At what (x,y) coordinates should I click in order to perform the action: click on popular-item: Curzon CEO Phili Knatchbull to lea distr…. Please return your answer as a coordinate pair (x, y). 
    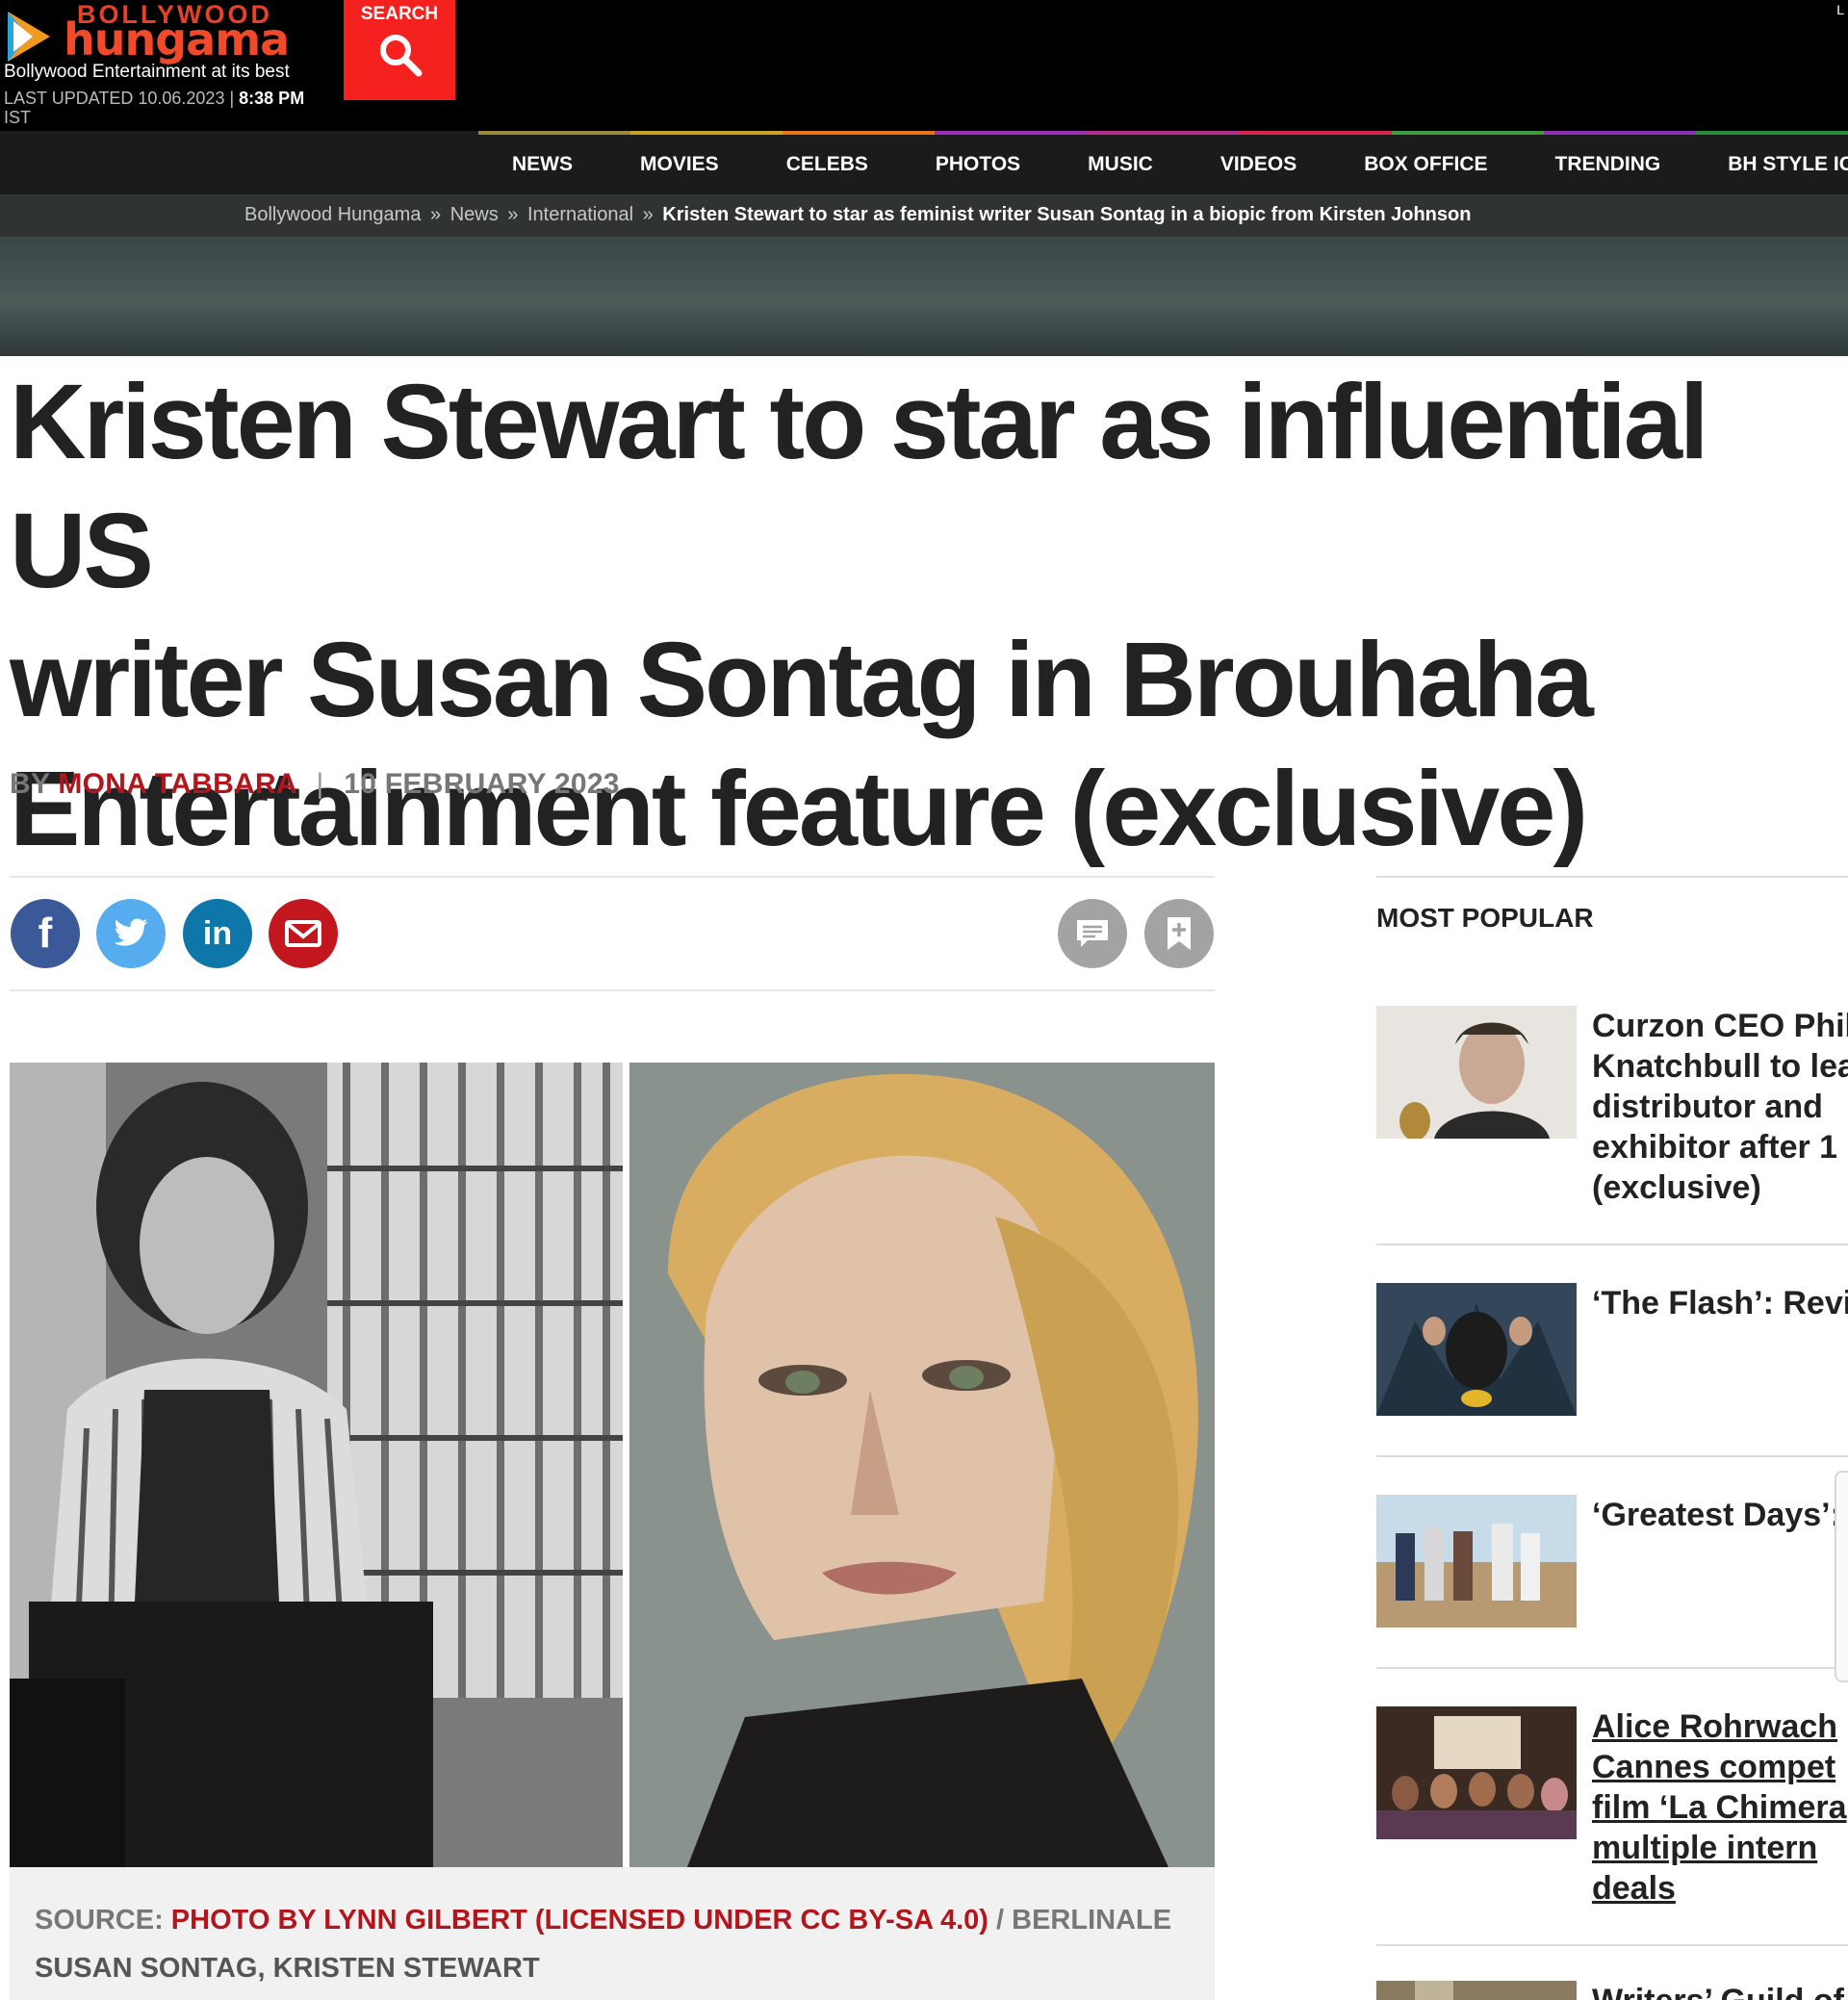
    Looking at the image, I should click on (1612, 1107).